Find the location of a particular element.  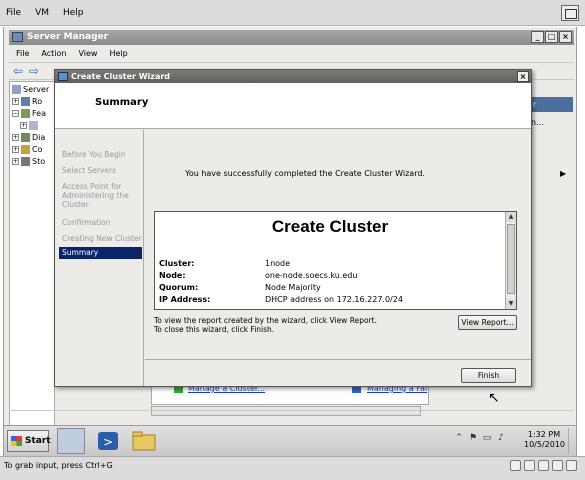

menu-action: Action is located at coordinates (53, 53).